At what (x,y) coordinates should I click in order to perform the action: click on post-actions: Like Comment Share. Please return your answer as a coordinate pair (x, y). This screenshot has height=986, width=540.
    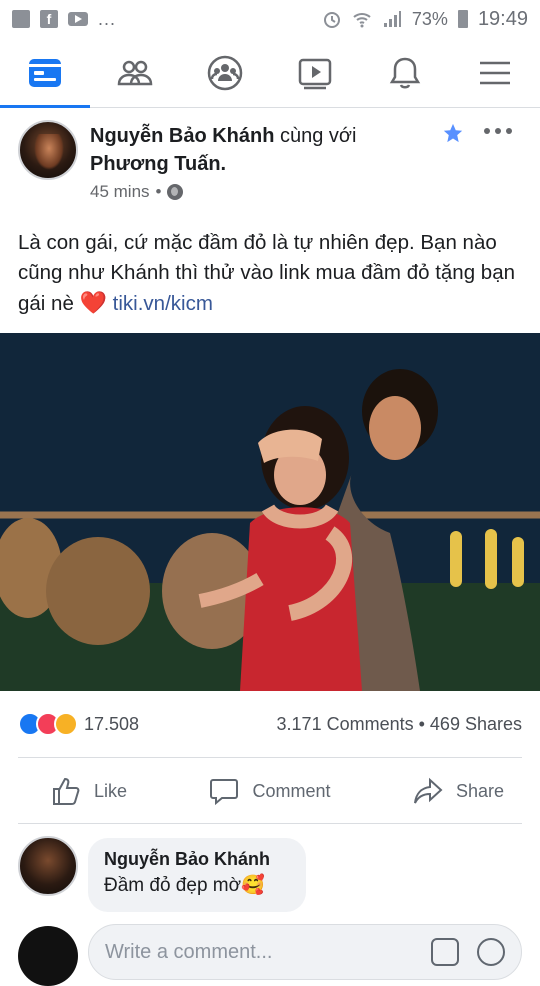
    Looking at the image, I should click on (270, 791).